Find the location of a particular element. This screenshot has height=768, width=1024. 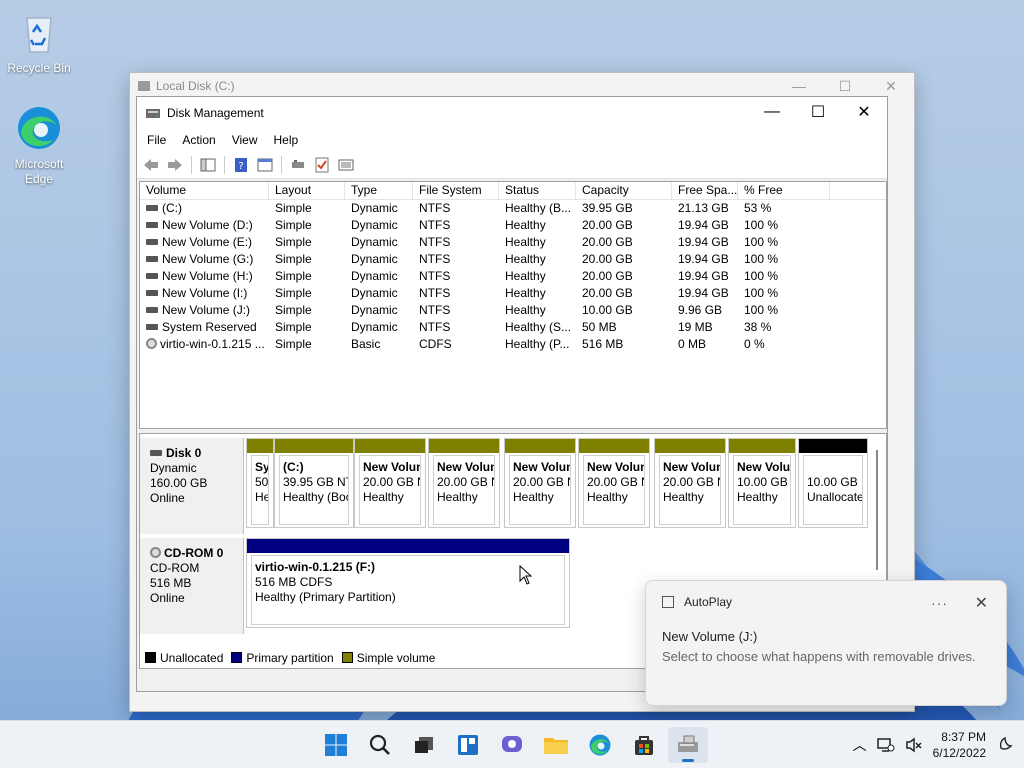

partition-text: 20.00 GB N is located at coordinates (392, 482).